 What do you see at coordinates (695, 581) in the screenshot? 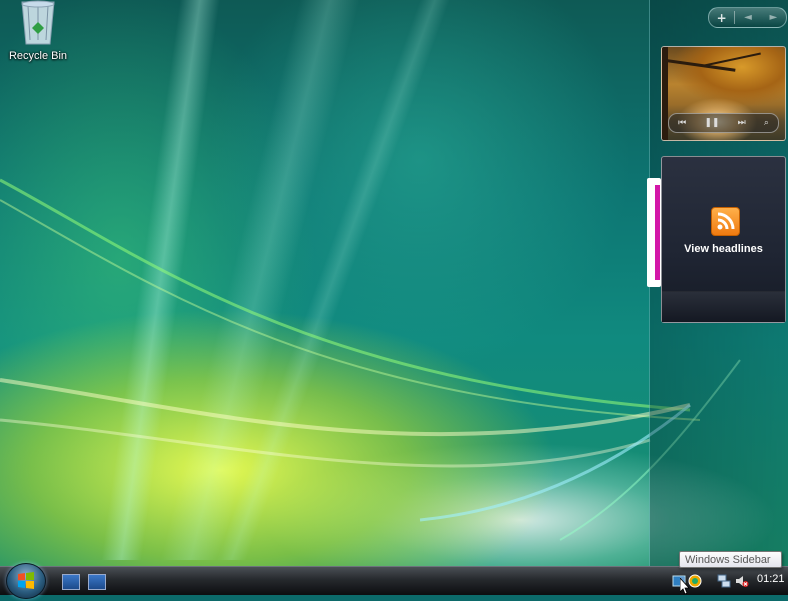
I see `windows-defender-icon` at bounding box center [695, 581].